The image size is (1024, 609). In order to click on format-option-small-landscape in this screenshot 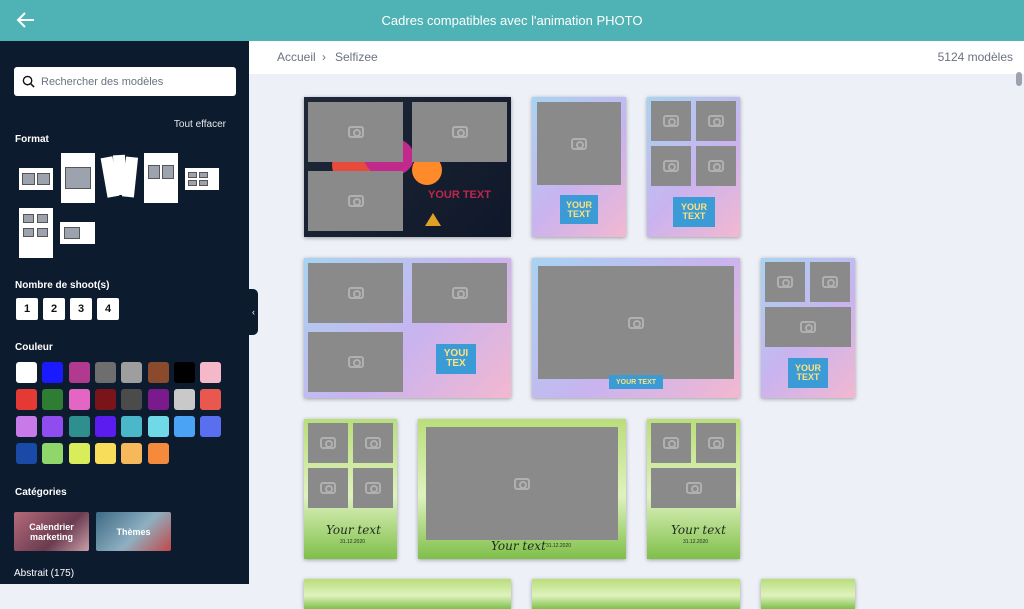, I will do `click(77, 233)`.